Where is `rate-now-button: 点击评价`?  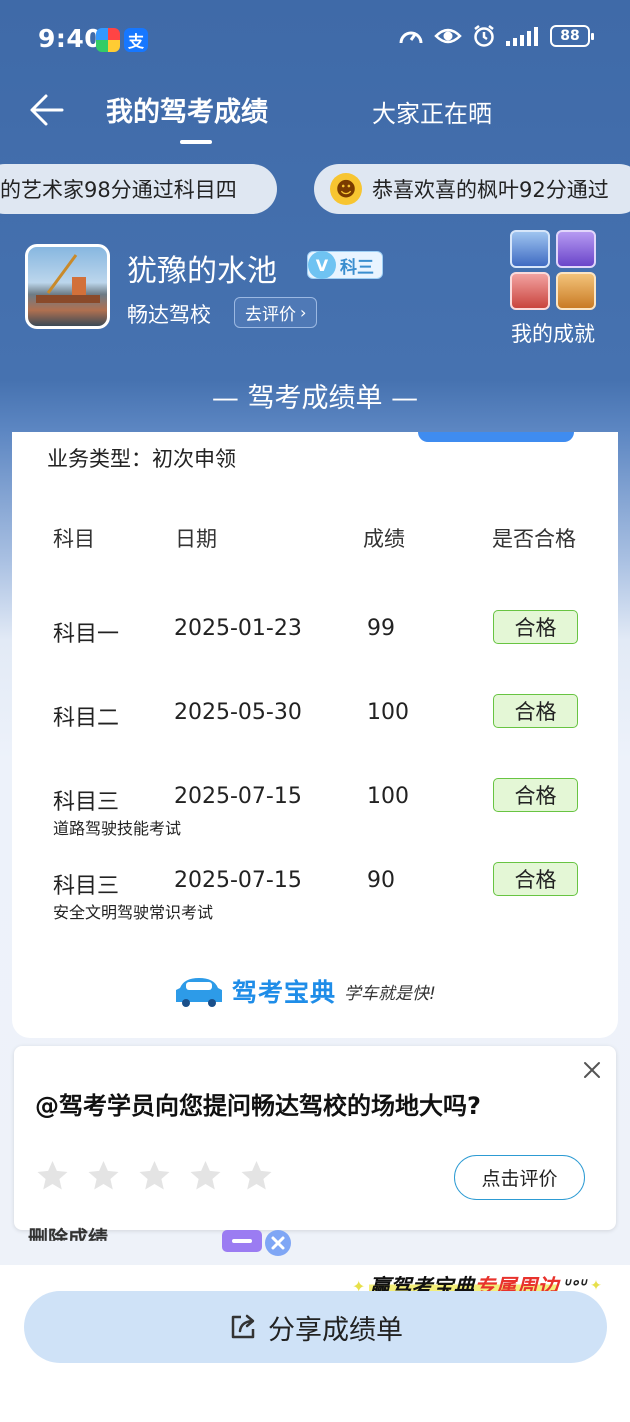
rate-now-button: 点击评价 is located at coordinates (519, 1177).